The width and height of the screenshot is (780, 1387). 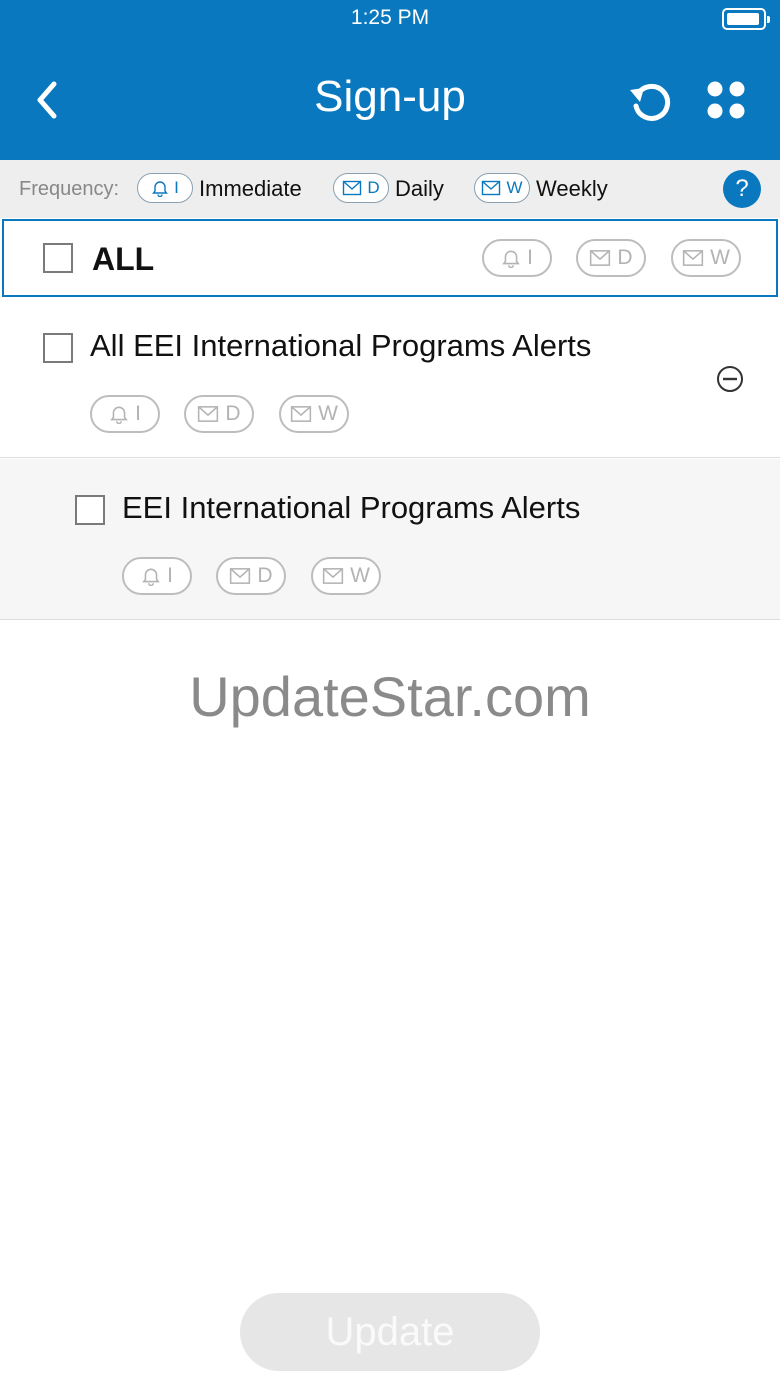 I want to click on legend-daily-text: Daily, so click(x=419, y=188).